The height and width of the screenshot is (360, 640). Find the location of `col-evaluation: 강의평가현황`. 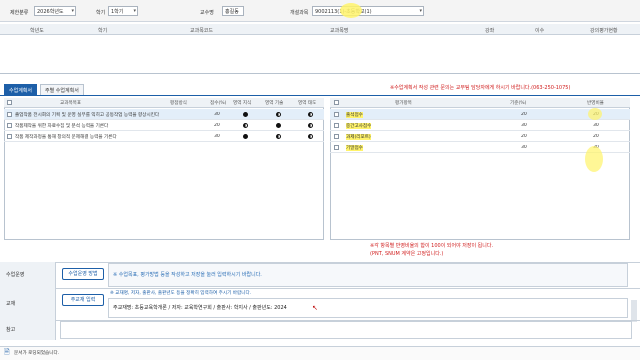

col-evaluation: 강의평가현황 is located at coordinates (604, 31).